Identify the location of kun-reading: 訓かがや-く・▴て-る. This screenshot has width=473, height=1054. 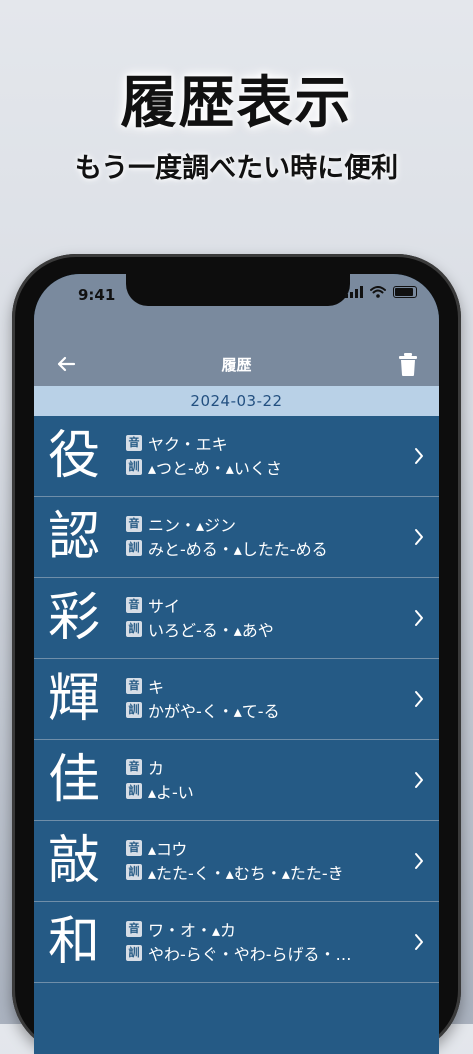
(203, 710).